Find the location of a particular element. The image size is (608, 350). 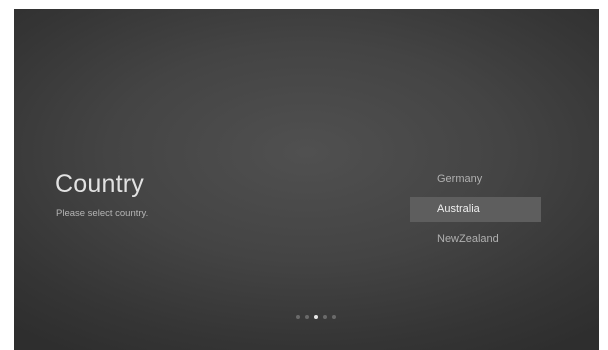

page-title: Country is located at coordinates (99, 184).